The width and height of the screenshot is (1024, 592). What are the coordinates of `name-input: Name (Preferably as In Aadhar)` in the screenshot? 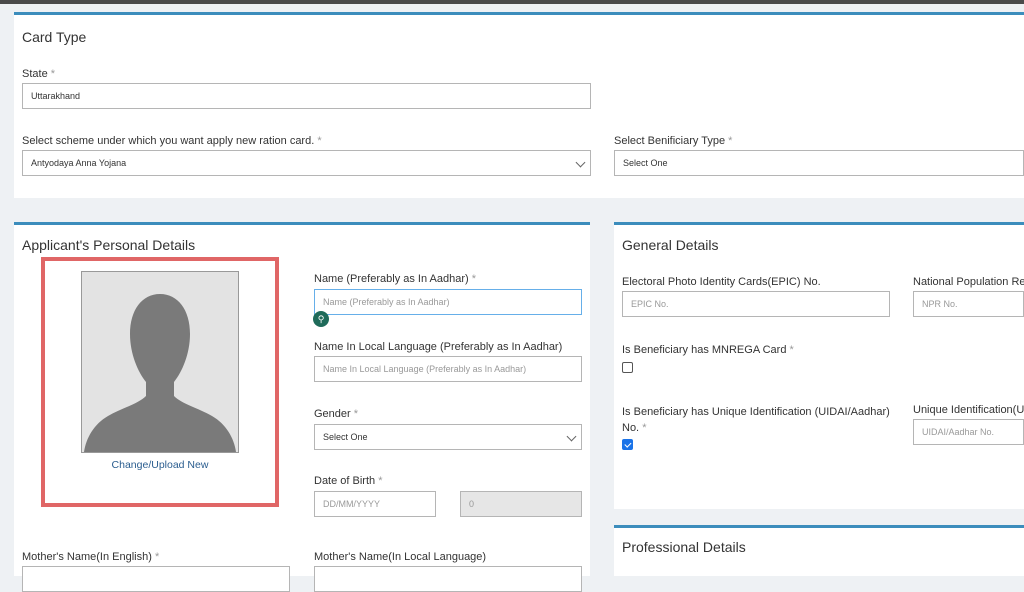 It's located at (448, 302).